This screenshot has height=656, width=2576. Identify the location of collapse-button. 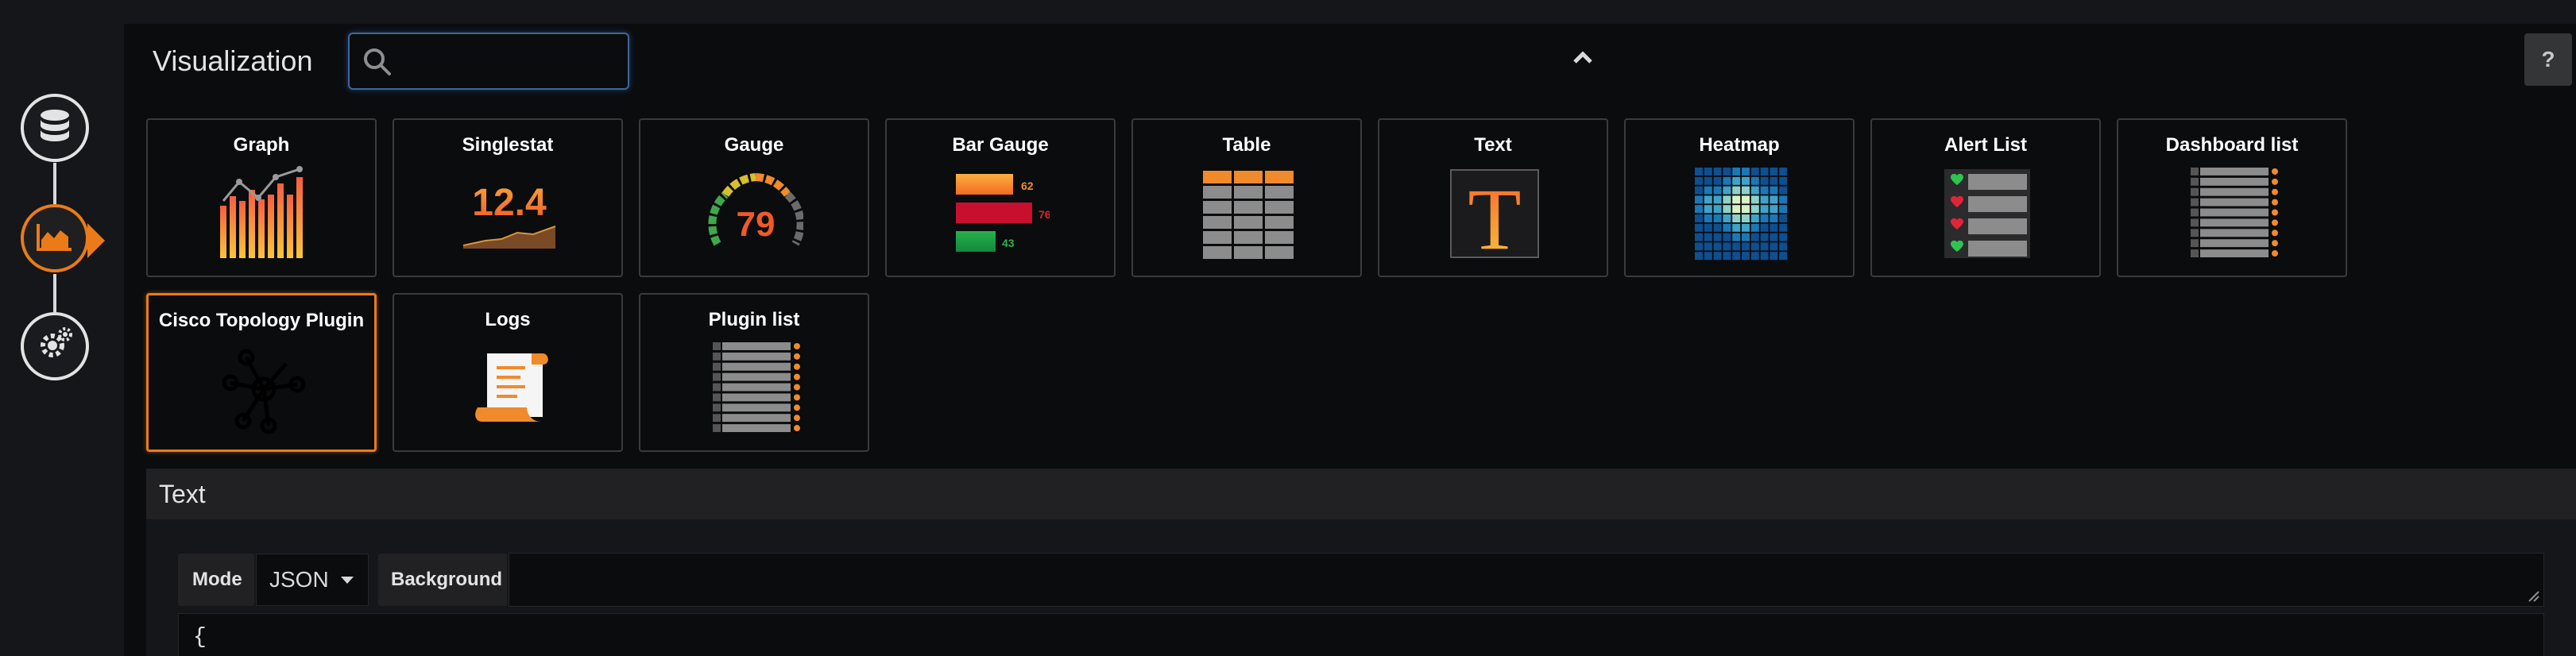
(1583, 57).